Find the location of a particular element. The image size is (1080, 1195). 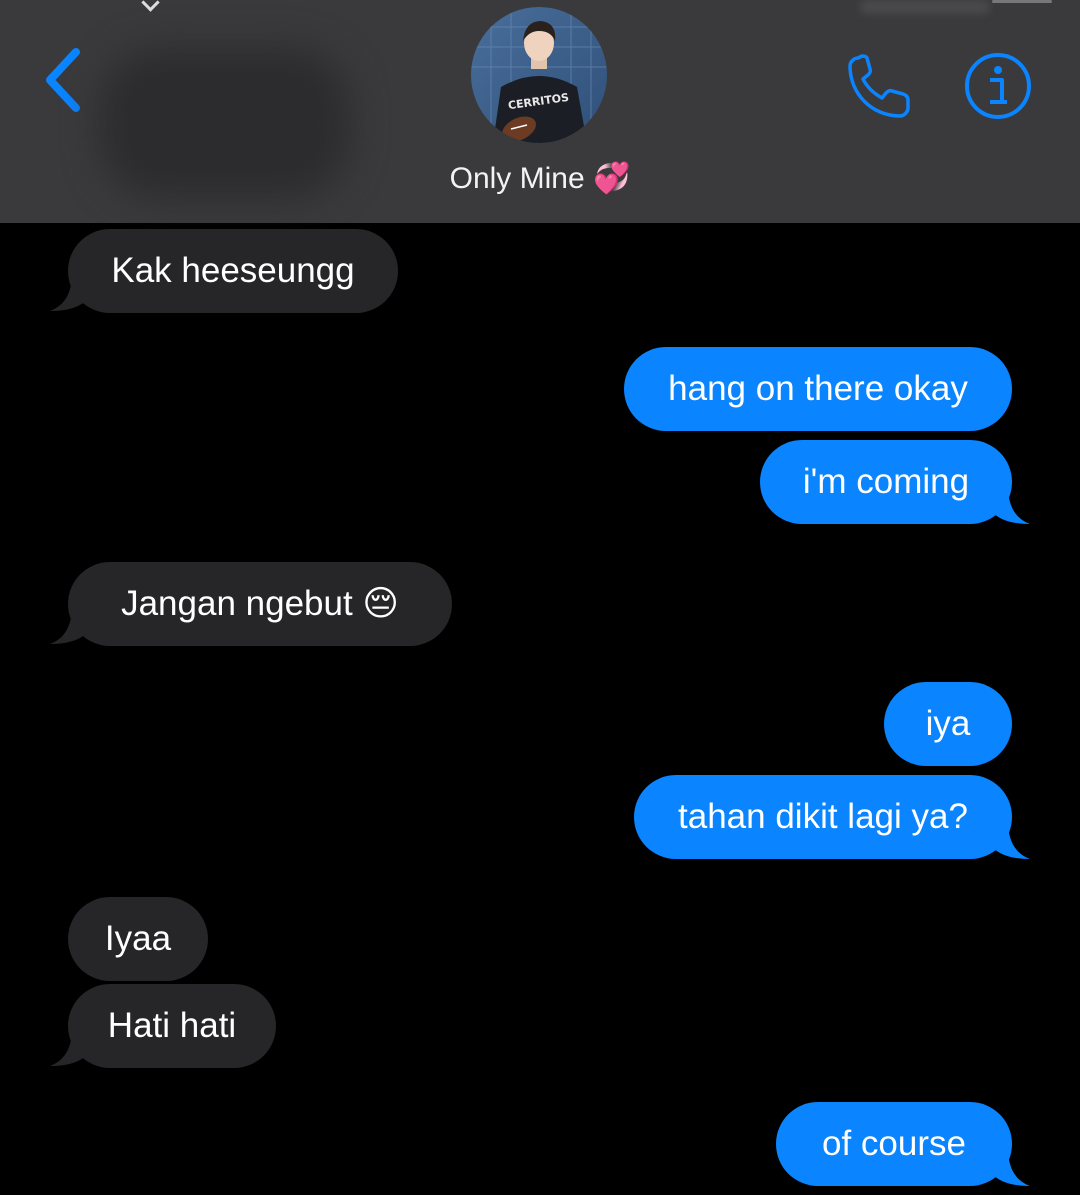

message-bubble-incoming: Kak heeseungg is located at coordinates (233, 271).